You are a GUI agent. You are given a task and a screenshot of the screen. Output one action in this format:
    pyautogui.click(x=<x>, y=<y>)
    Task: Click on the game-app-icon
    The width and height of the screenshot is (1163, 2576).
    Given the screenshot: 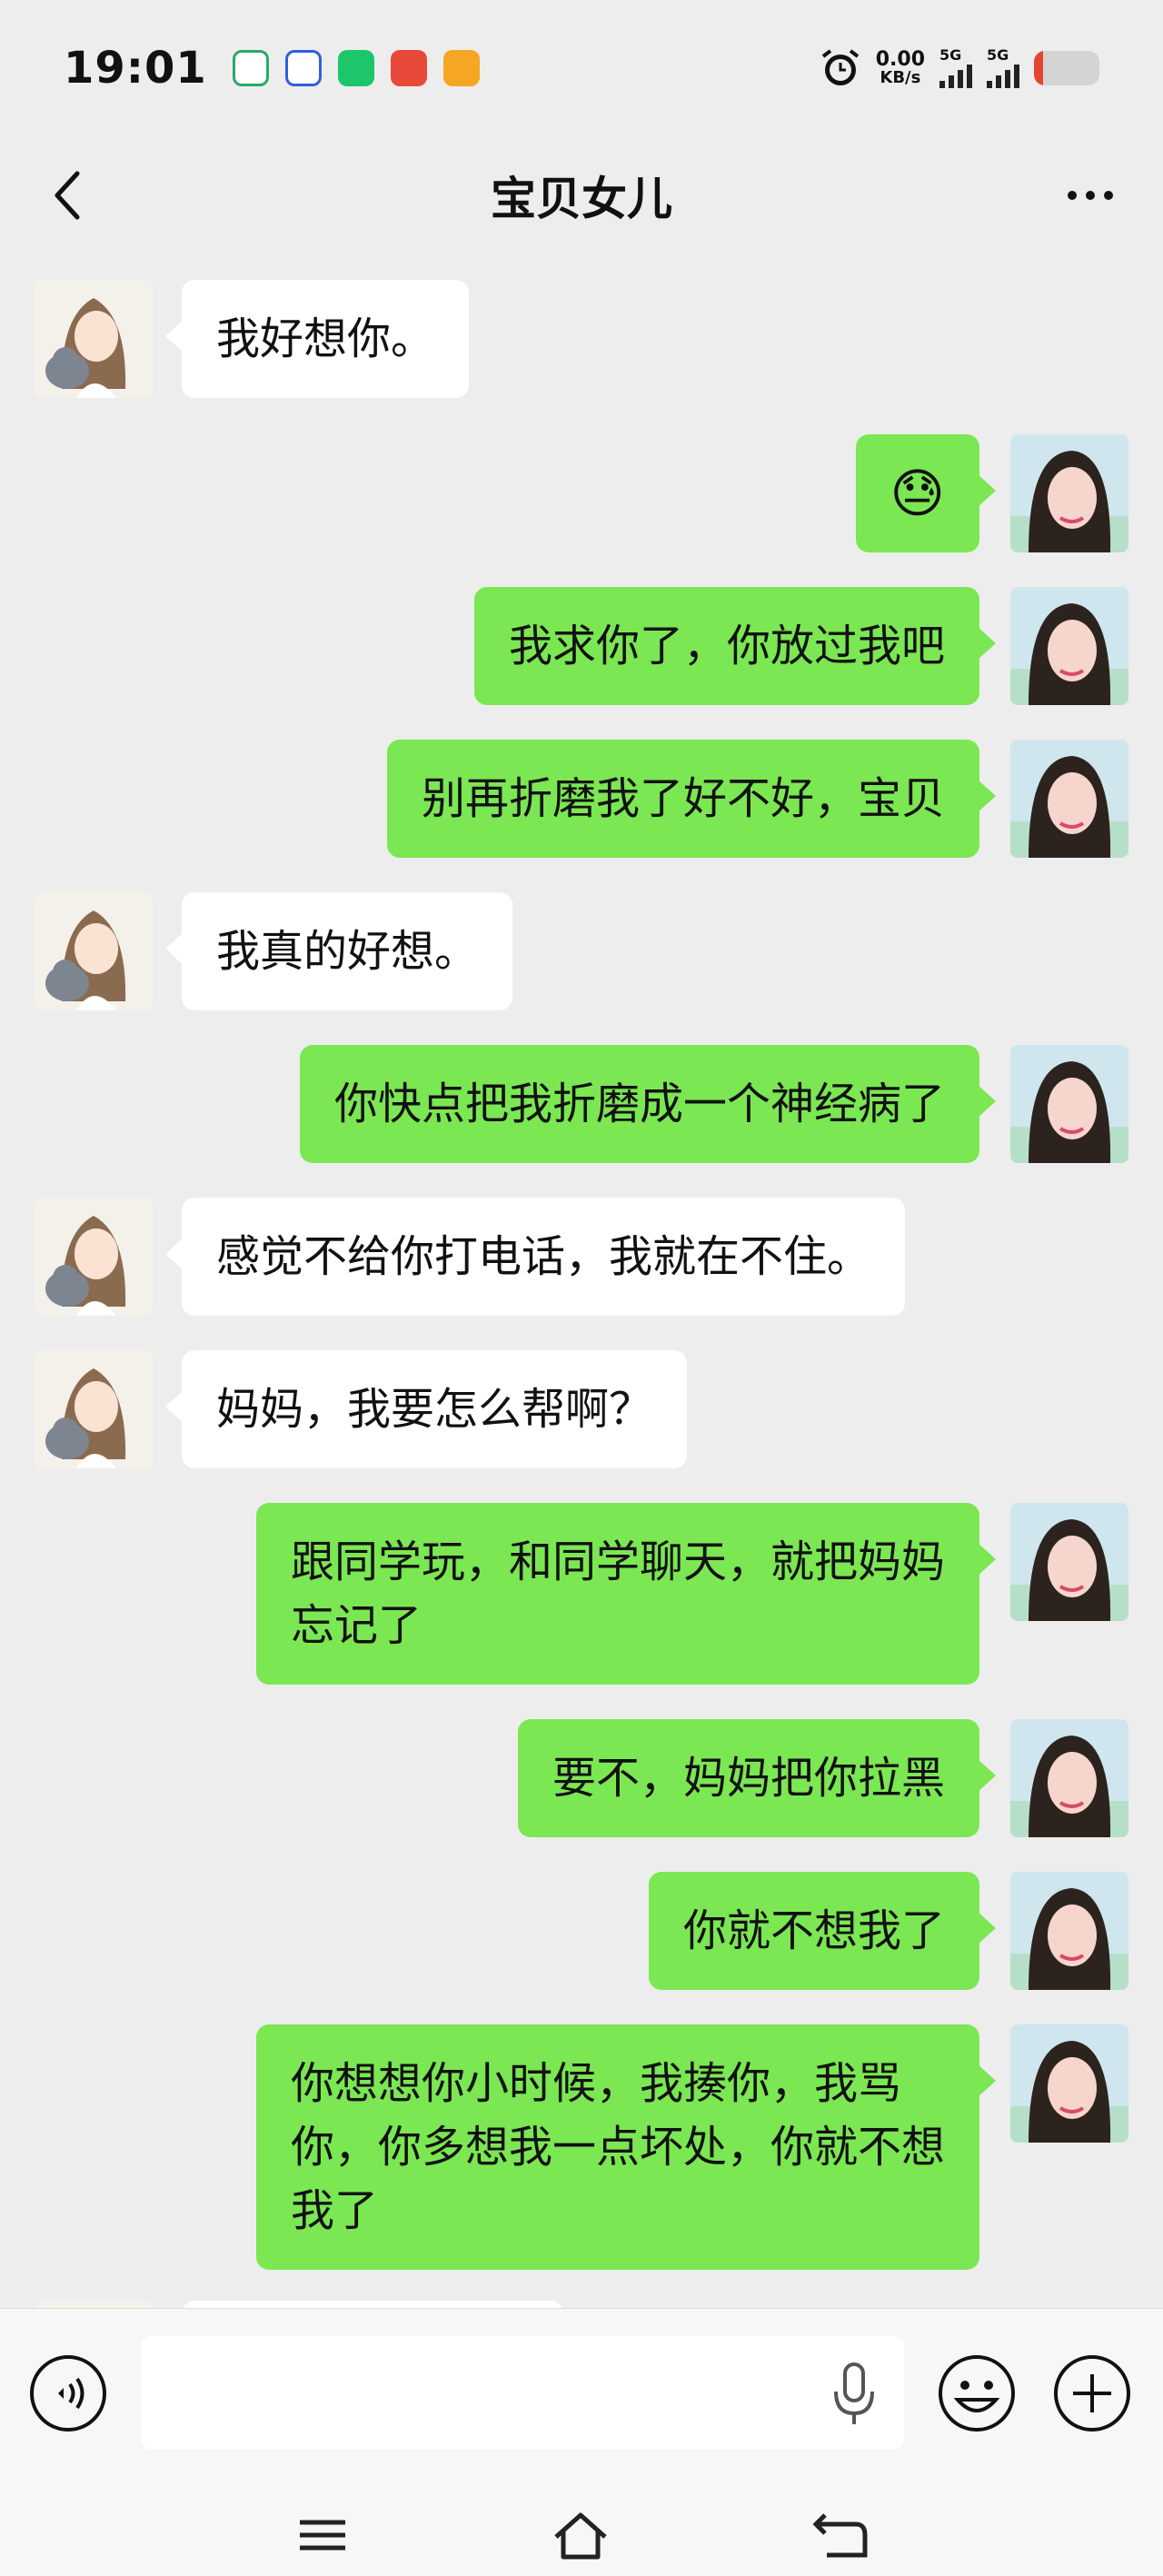 What is the action you would take?
    pyautogui.click(x=408, y=68)
    